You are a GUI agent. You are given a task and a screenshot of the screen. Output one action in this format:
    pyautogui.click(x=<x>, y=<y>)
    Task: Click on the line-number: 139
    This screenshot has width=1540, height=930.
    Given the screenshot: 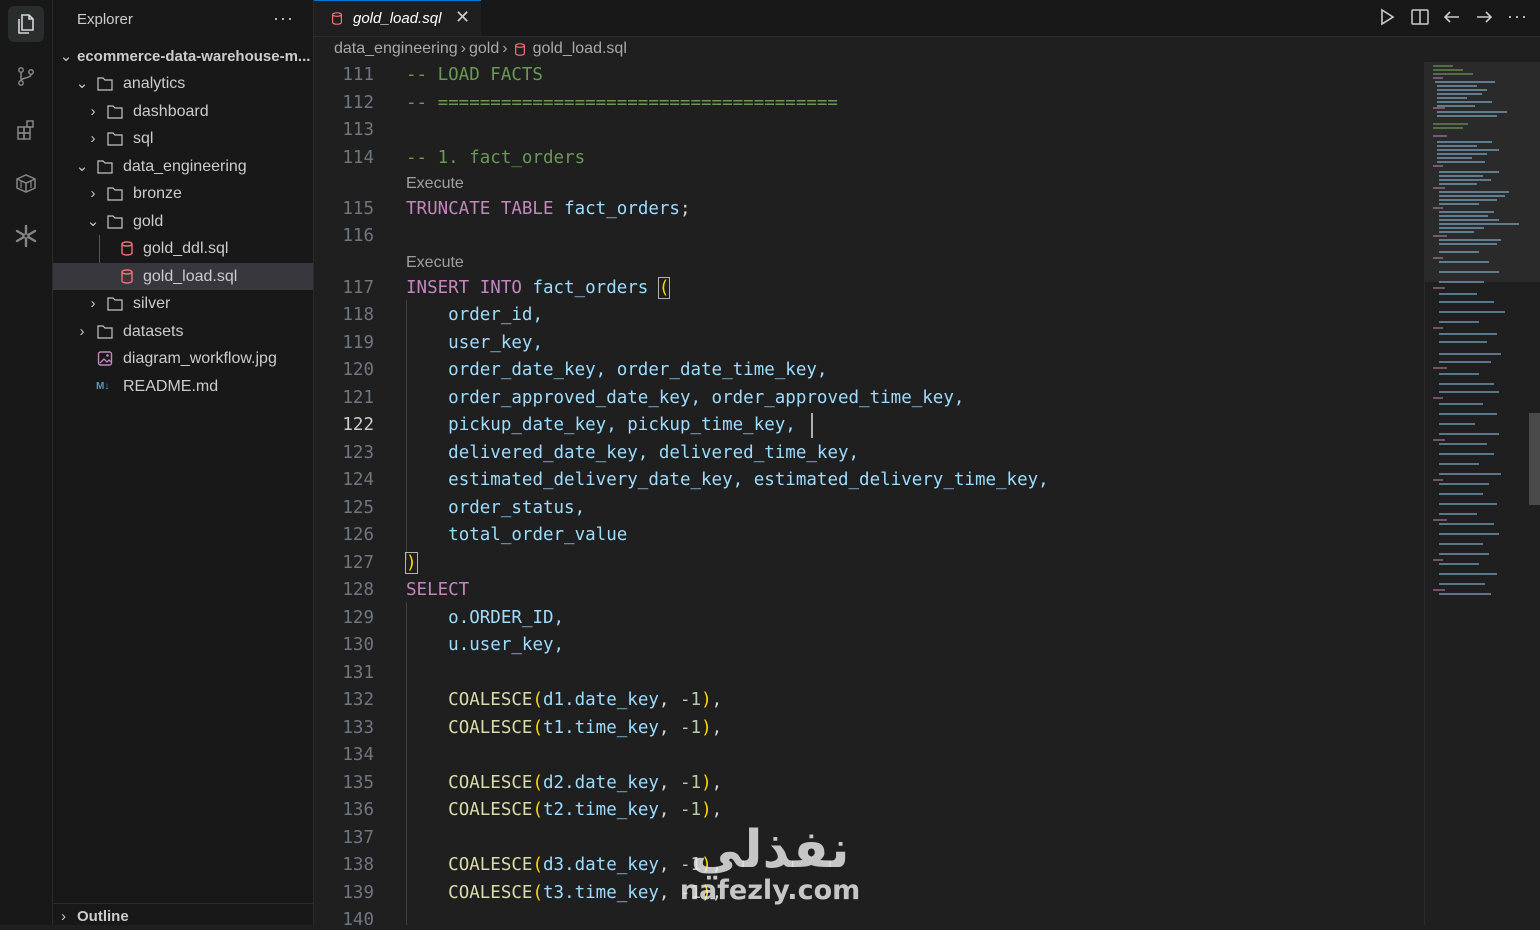 What is the action you would take?
    pyautogui.click(x=358, y=893)
    